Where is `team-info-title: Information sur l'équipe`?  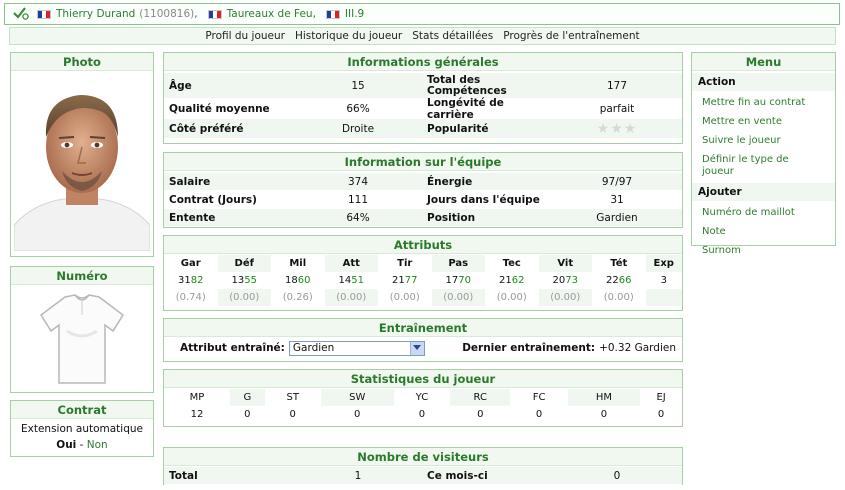
team-info-title: Information sur l'équipe is located at coordinates (423, 162).